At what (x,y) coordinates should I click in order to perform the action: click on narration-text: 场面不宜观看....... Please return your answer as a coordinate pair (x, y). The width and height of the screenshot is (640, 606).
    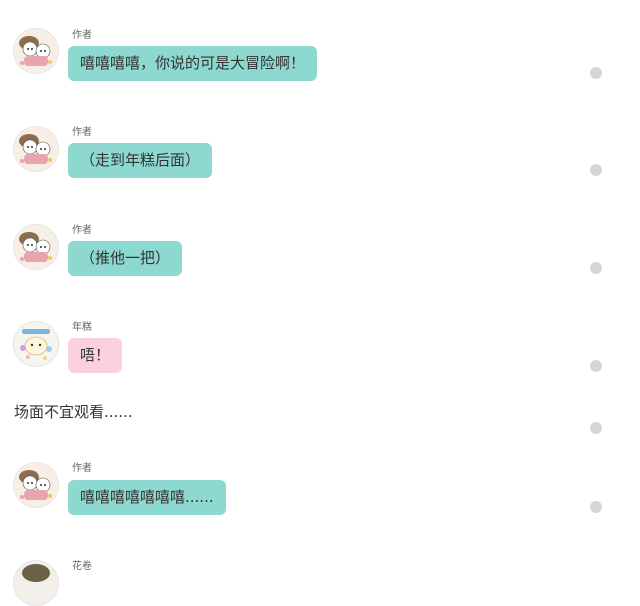
    Looking at the image, I should click on (73, 412).